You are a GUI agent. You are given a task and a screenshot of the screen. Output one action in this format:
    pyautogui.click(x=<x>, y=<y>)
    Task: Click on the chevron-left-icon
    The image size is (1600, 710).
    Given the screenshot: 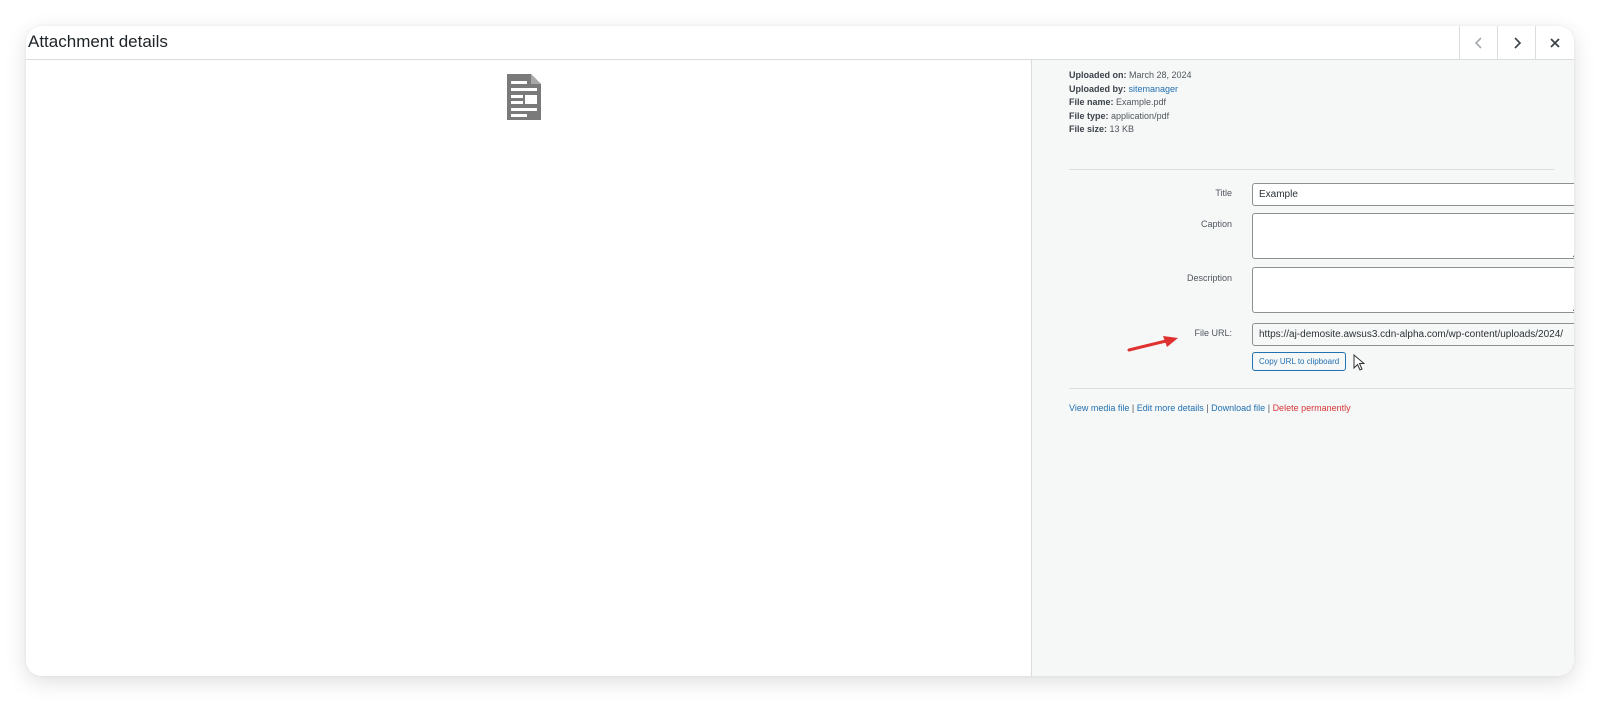 What is the action you would take?
    pyautogui.click(x=1479, y=43)
    